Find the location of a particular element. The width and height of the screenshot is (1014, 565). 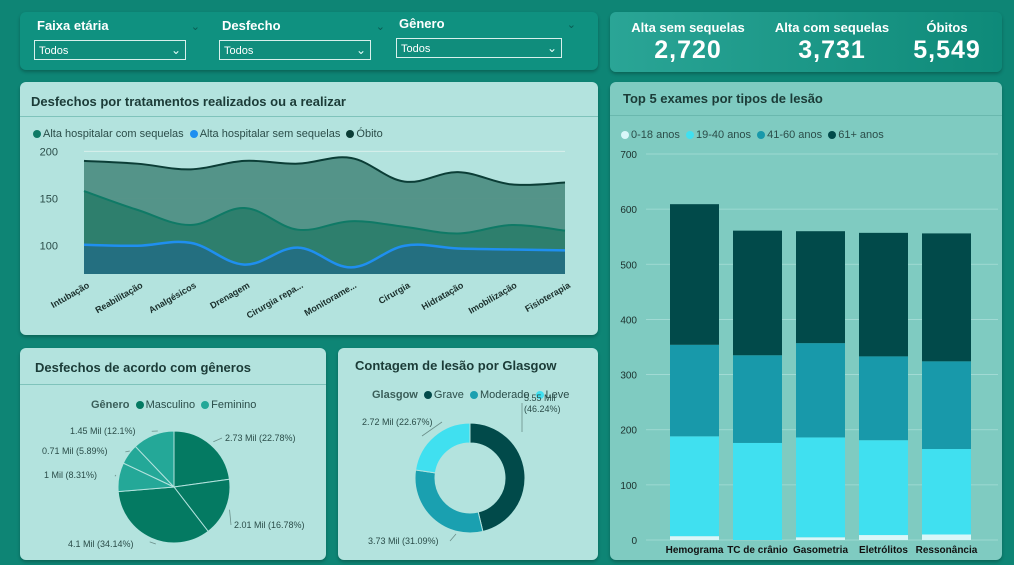

x-tick-label: Drenagem is located at coordinates (229, 295).